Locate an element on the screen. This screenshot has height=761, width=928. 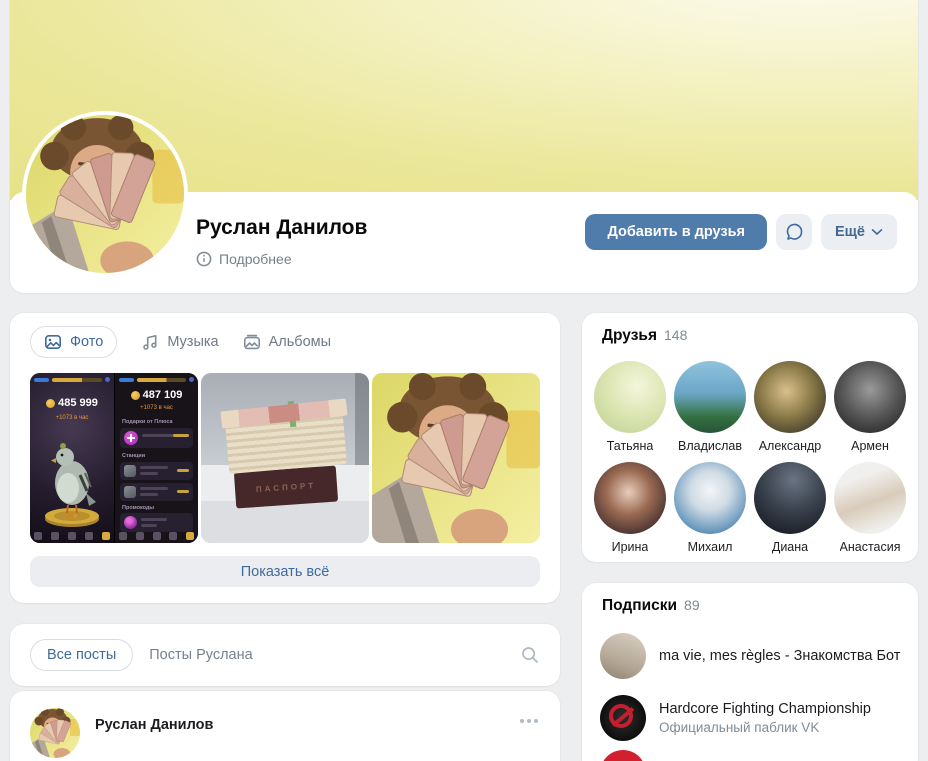
candy-icon is located at coordinates (130, 522).